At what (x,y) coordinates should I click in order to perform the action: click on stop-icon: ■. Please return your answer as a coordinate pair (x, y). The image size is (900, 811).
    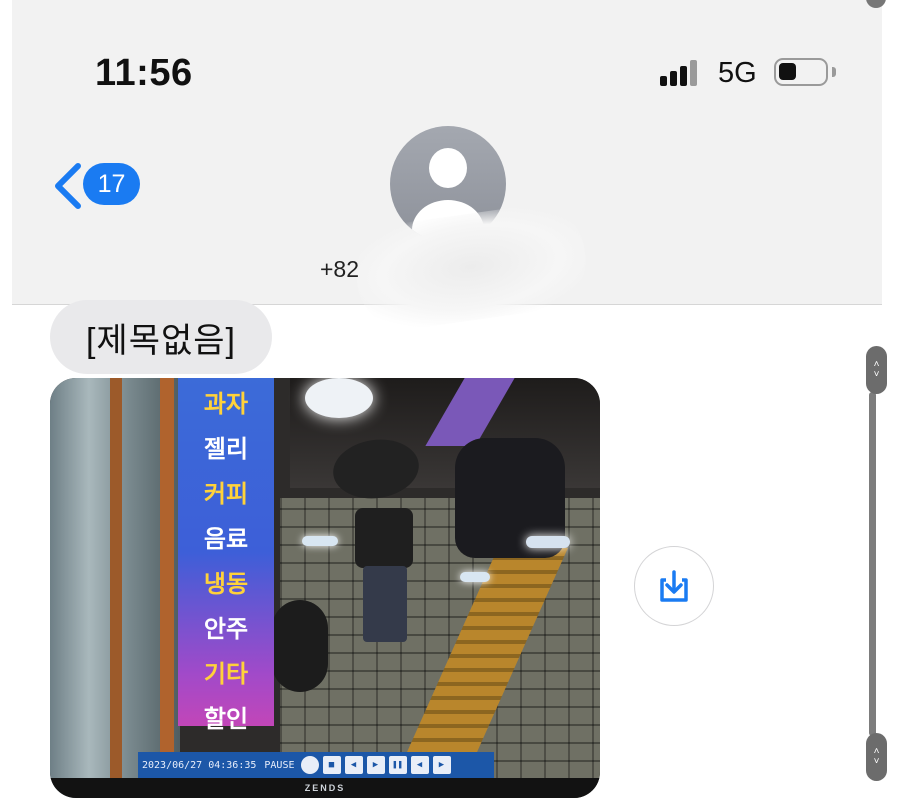
    Looking at the image, I should click on (331, 765).